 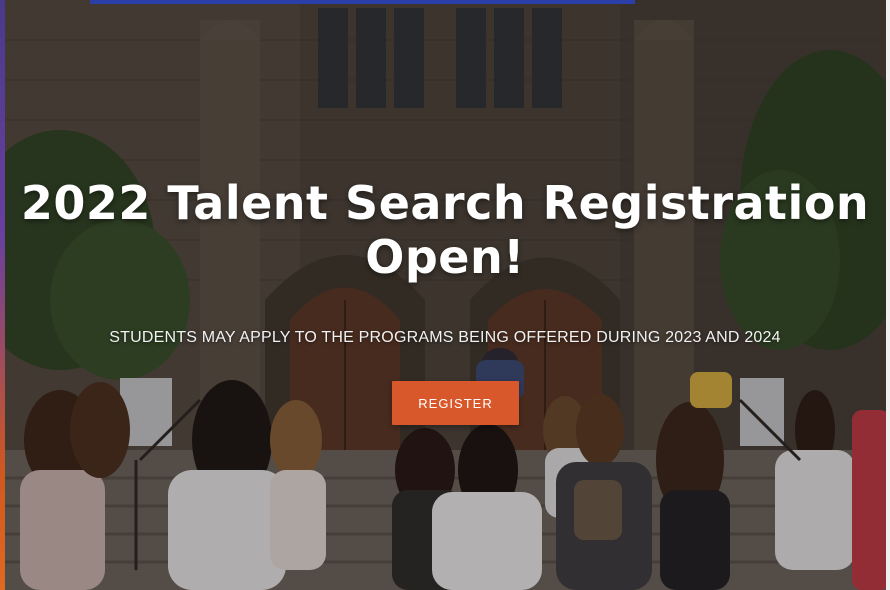 I want to click on headline-line-1: 2022 Talent Search Registration, so click(x=445, y=203).